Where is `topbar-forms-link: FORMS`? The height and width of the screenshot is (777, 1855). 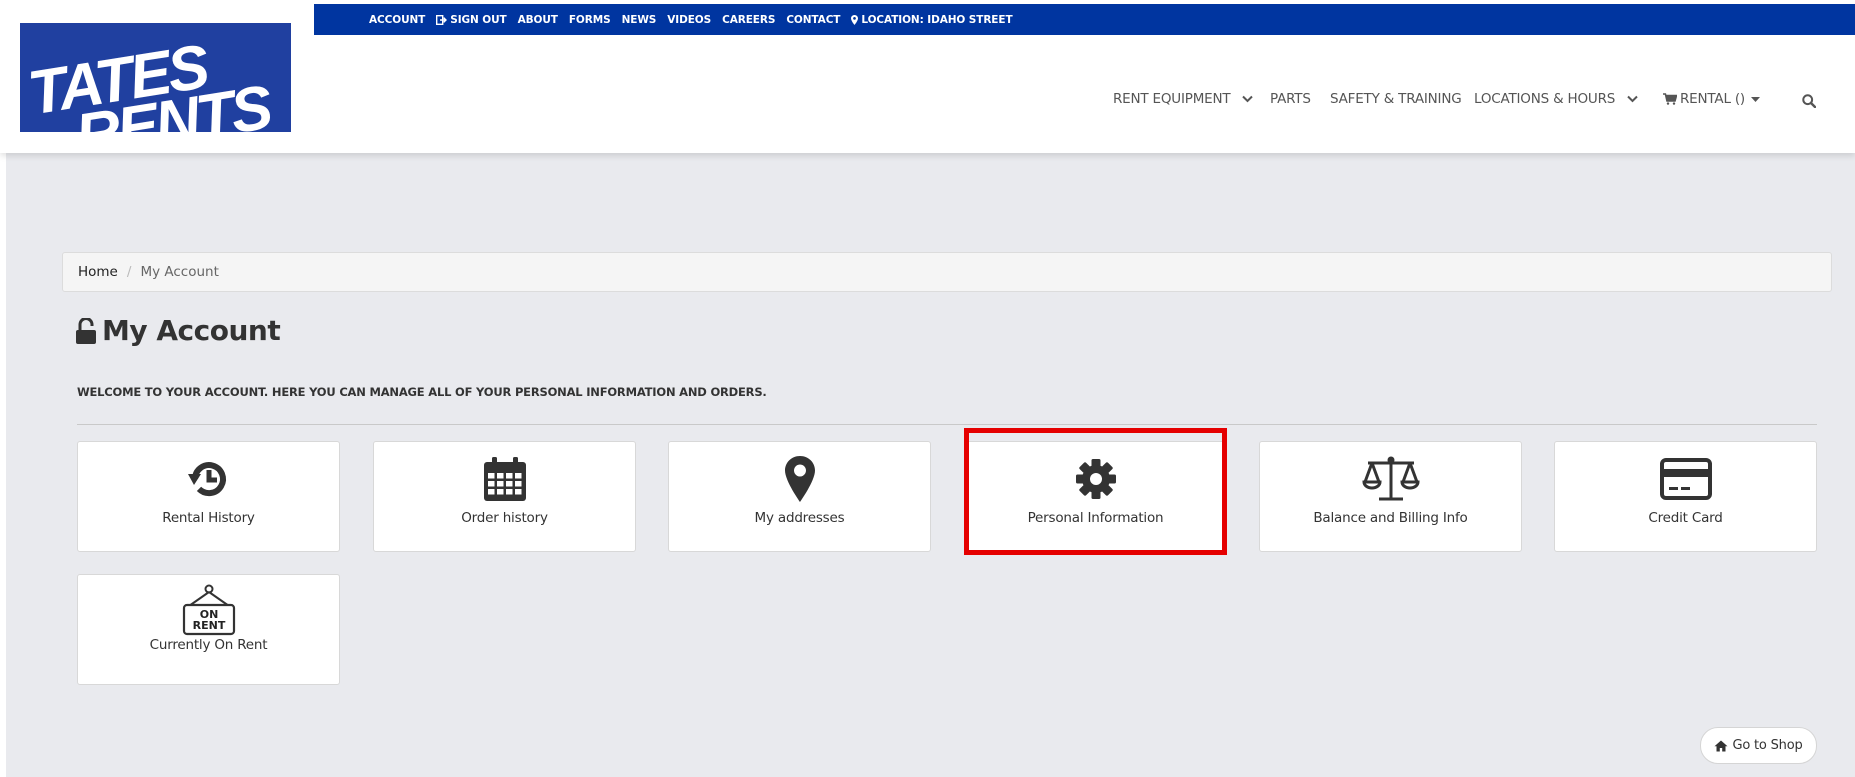
topbar-forms-link: FORMS is located at coordinates (590, 20).